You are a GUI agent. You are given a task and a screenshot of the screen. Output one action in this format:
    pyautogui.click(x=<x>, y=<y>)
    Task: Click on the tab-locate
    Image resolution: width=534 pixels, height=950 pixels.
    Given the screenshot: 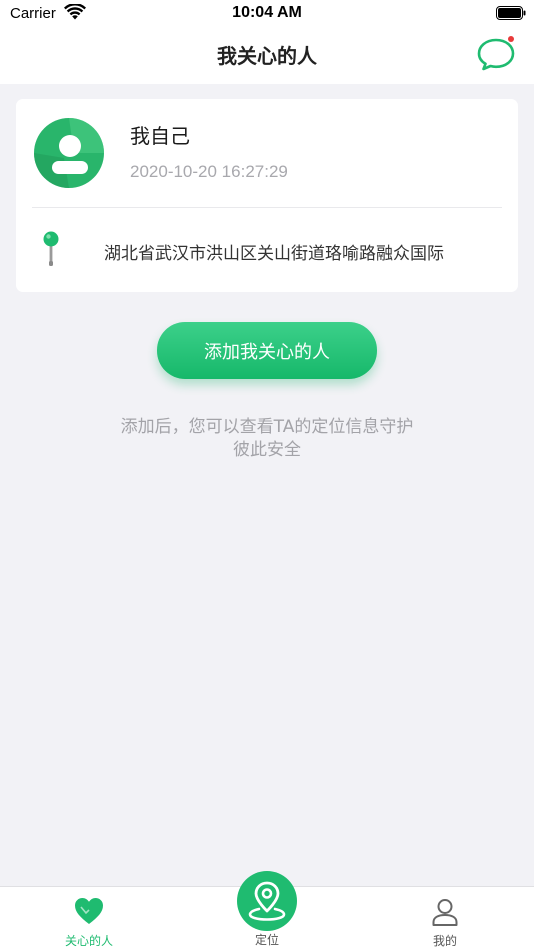 What is the action you would take?
    pyautogui.click(x=267, y=901)
    